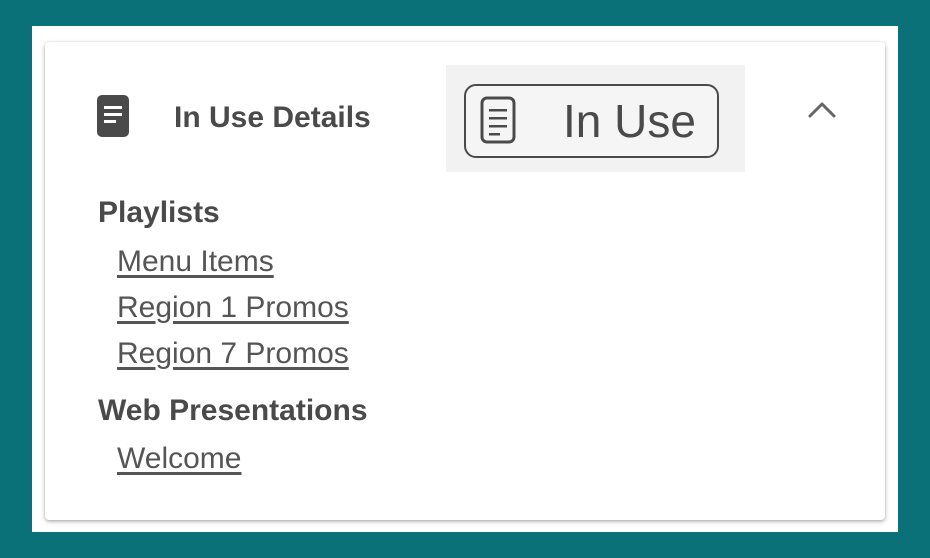 The height and width of the screenshot is (558, 930). Describe the element at coordinates (629, 121) in the screenshot. I see `status-label: In Use` at that location.